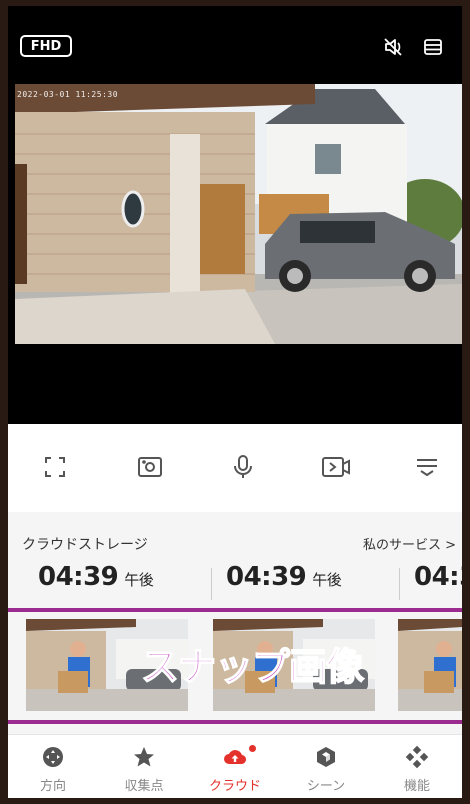 The width and height of the screenshot is (470, 804). Describe the element at coordinates (433, 47) in the screenshot. I see `menu-icon` at that location.